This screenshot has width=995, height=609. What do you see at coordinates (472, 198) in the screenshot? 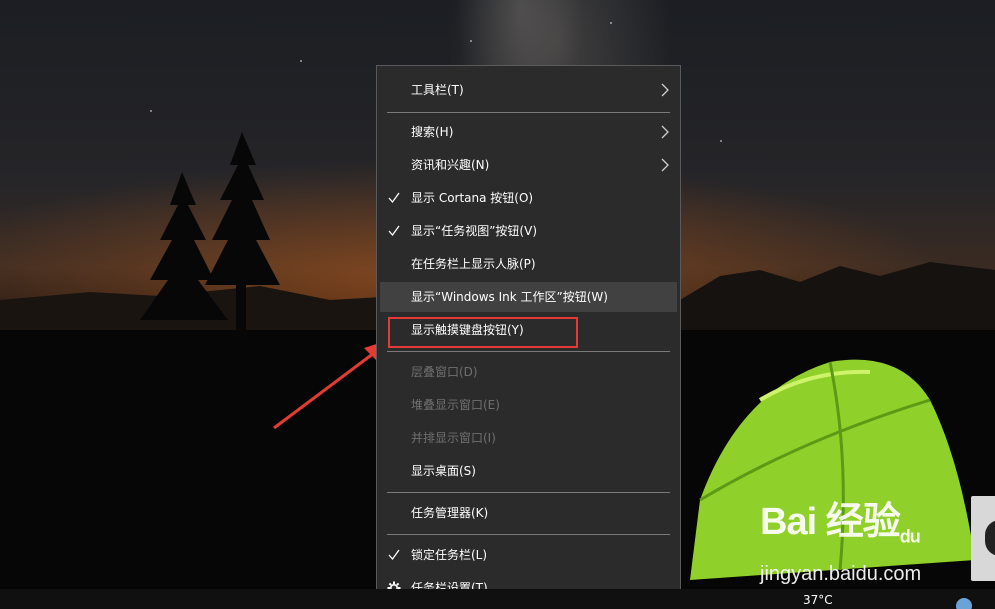
I see `menu-item-label: 显示 Cortana 按钮(O)` at bounding box center [472, 198].